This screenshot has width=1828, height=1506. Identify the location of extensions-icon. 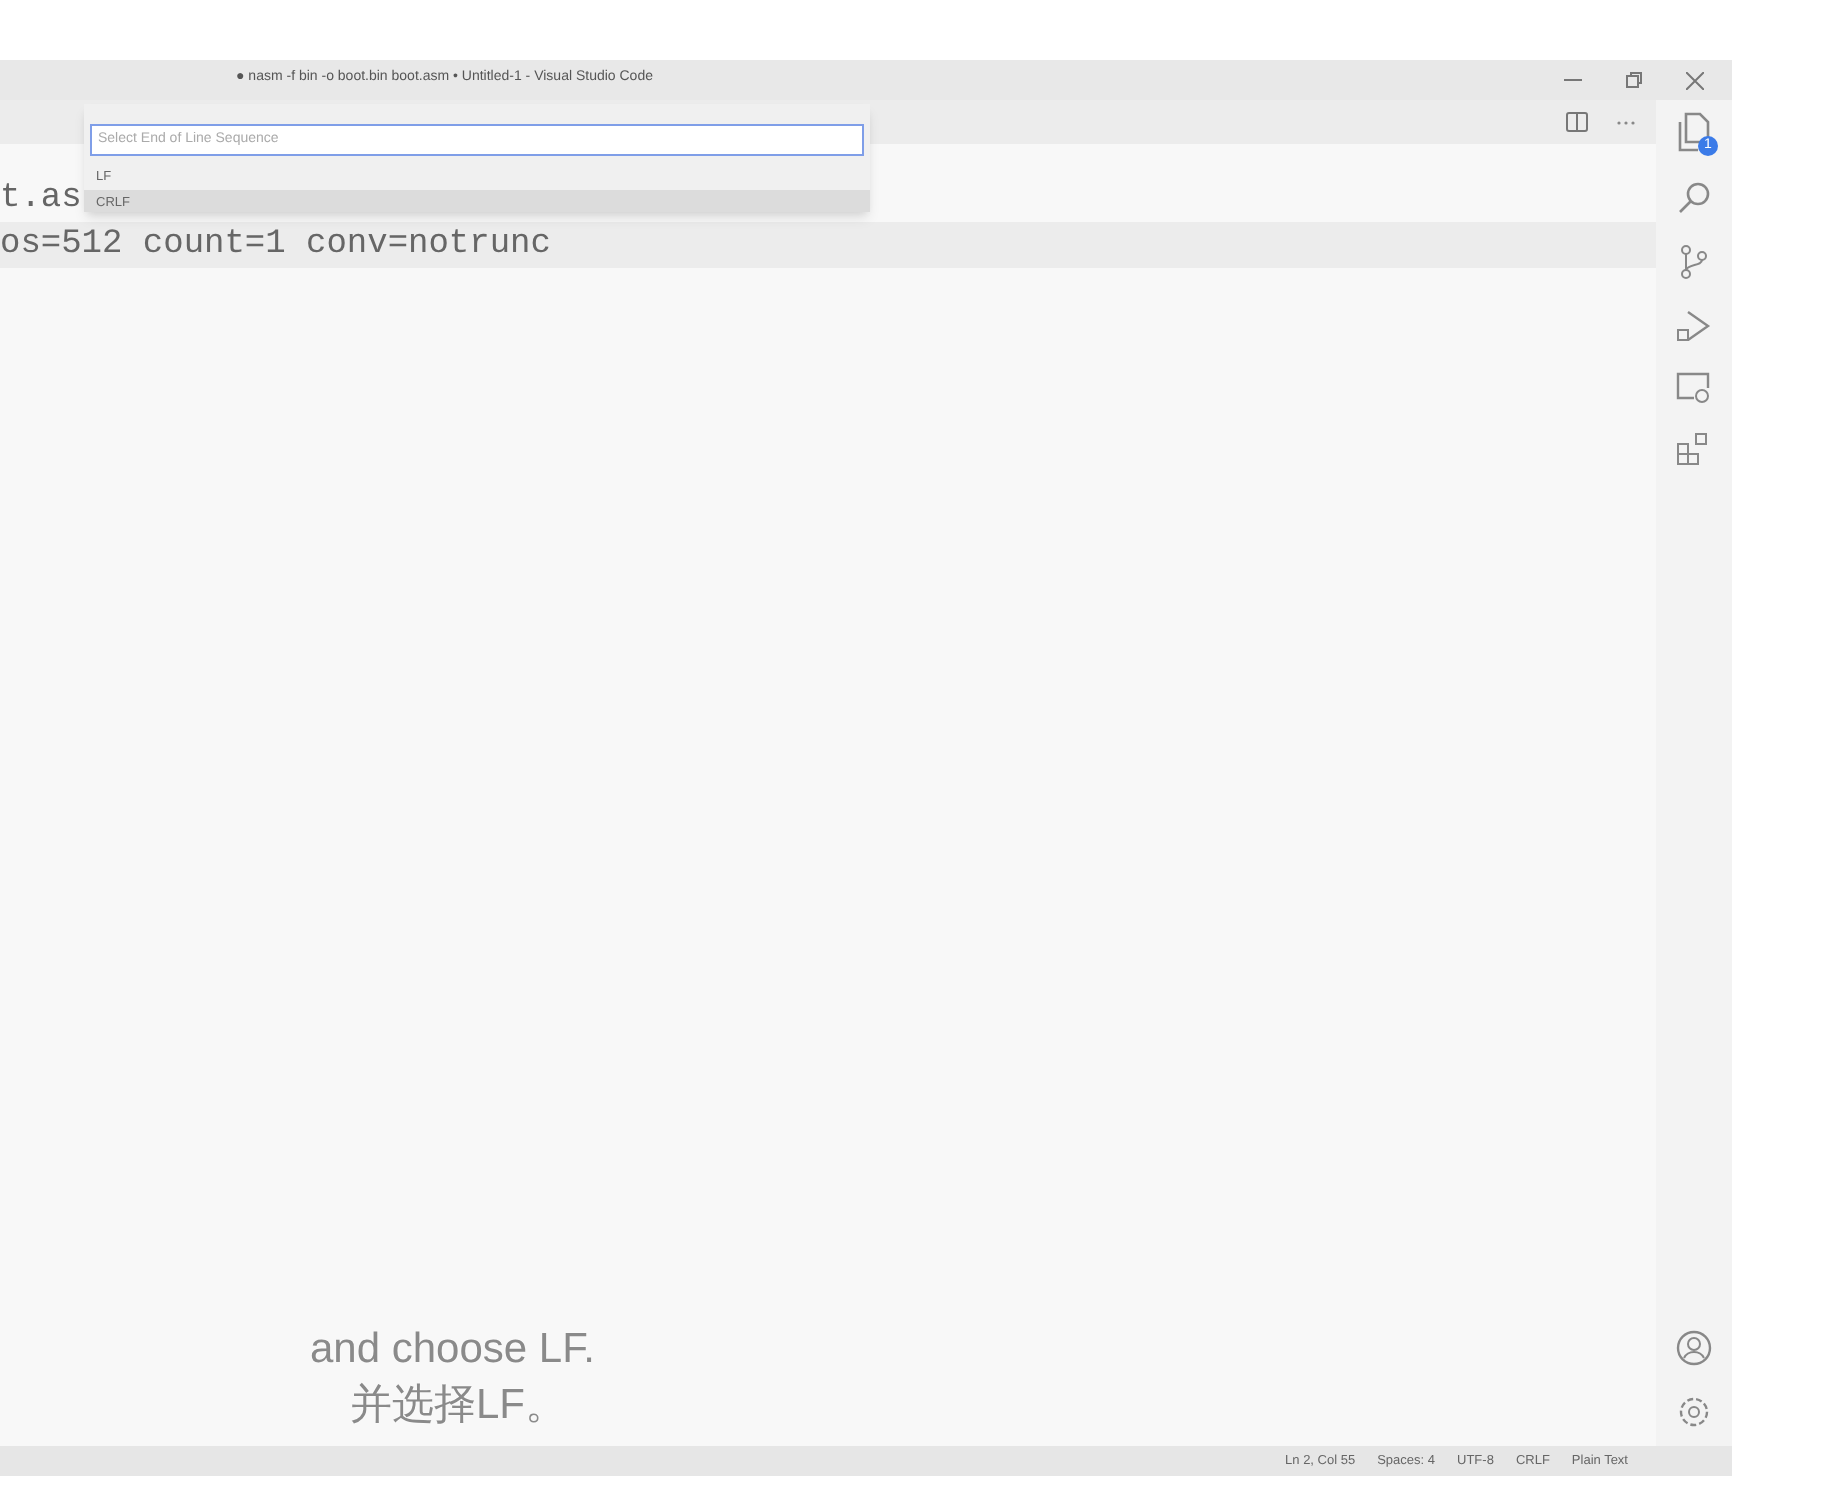
(1694, 450).